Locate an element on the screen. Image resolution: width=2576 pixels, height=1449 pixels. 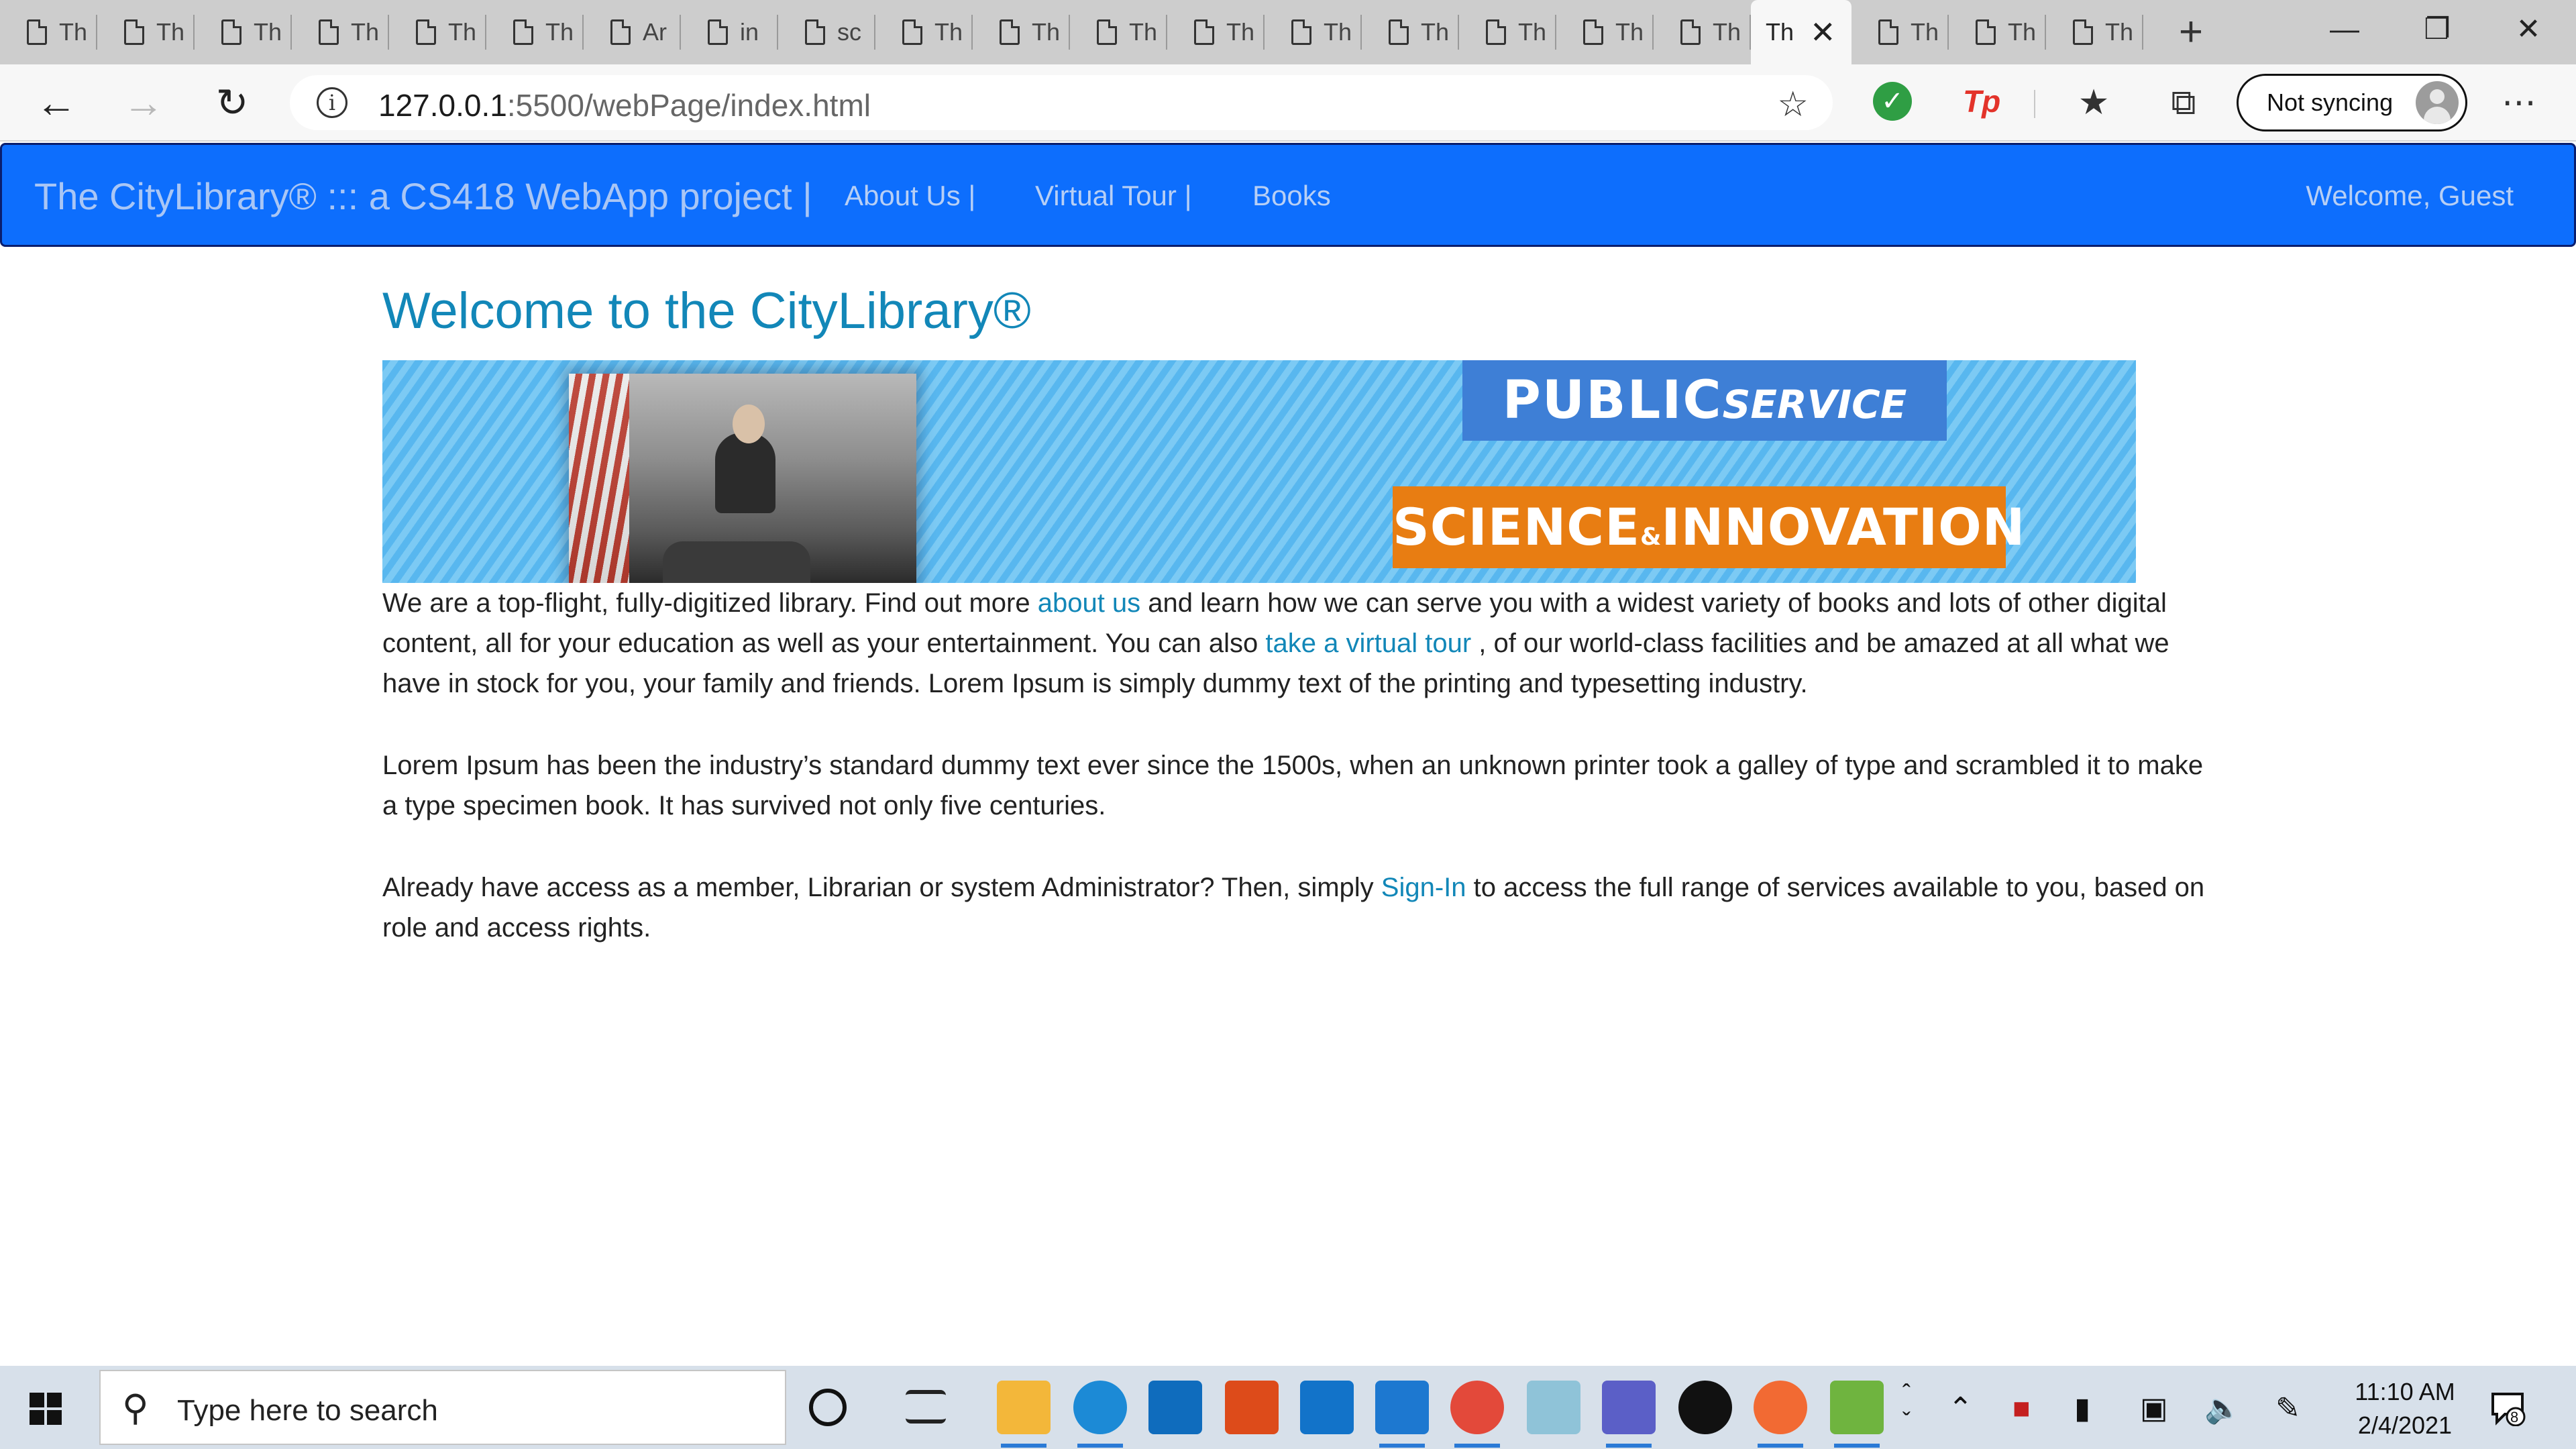
collections-icon: ⧉ is located at coordinates (2183, 102).